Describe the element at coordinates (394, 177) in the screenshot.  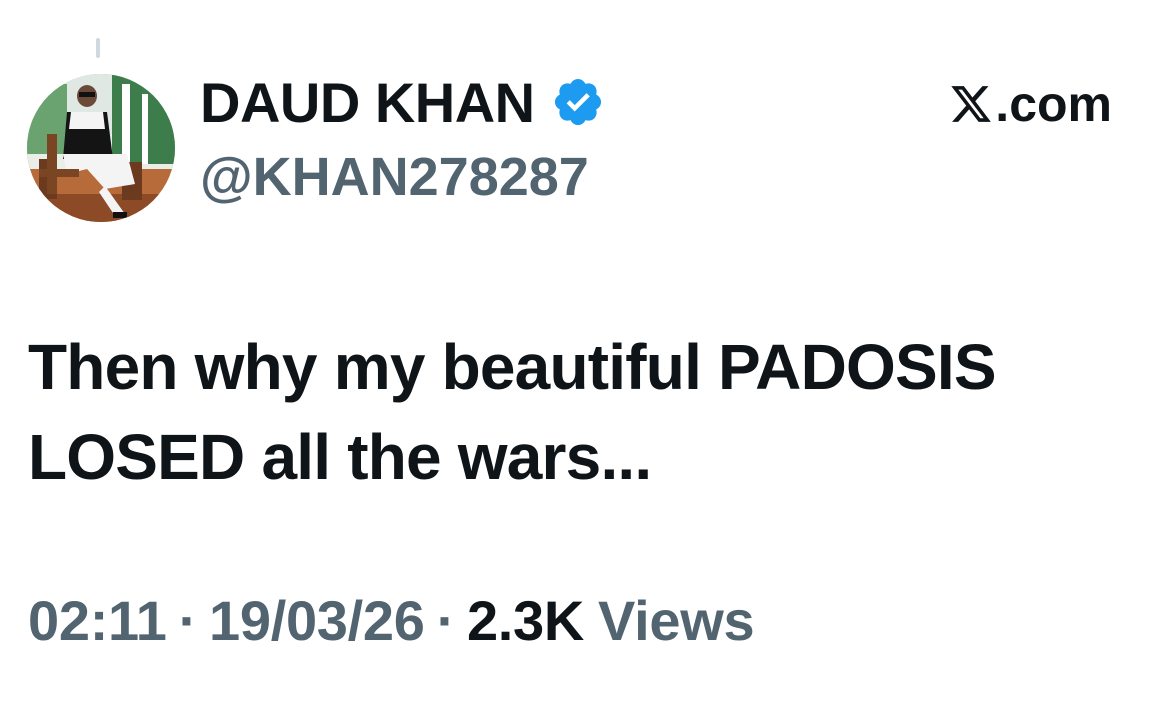
I see `author-handle: @KHAN278287` at that location.